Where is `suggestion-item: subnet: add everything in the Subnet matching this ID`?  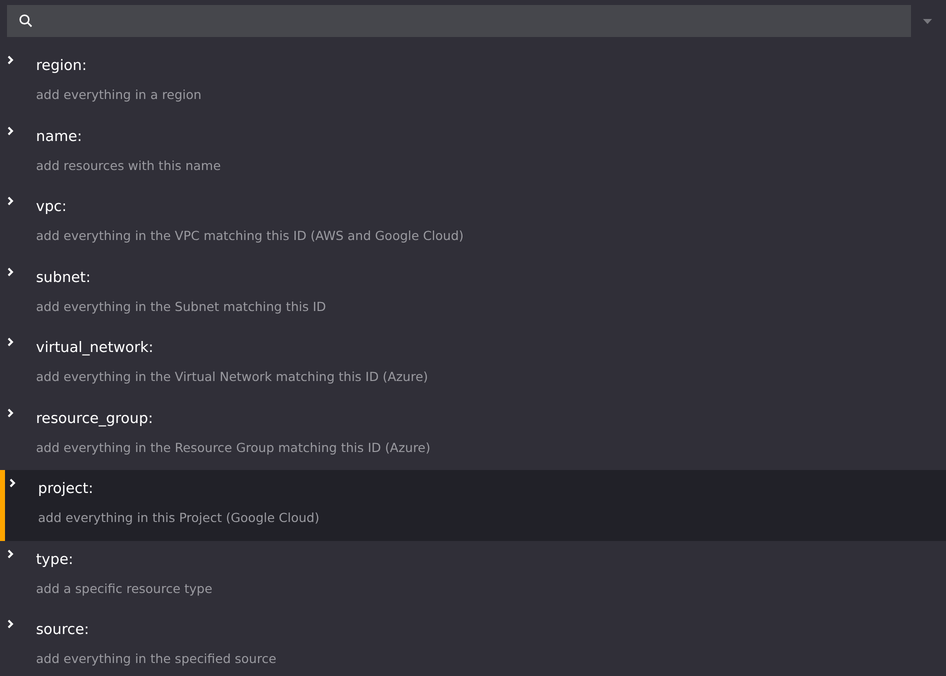 suggestion-item: subnet: add everything in the Subnet matching this ID is located at coordinates (473, 293).